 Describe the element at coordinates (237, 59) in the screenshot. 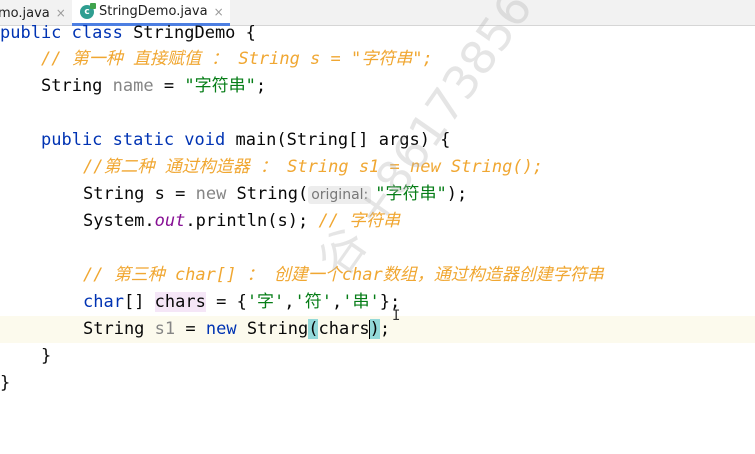

I see `code-line-2: // 第一种 直接赋值 ： String s = "字符串";` at that location.